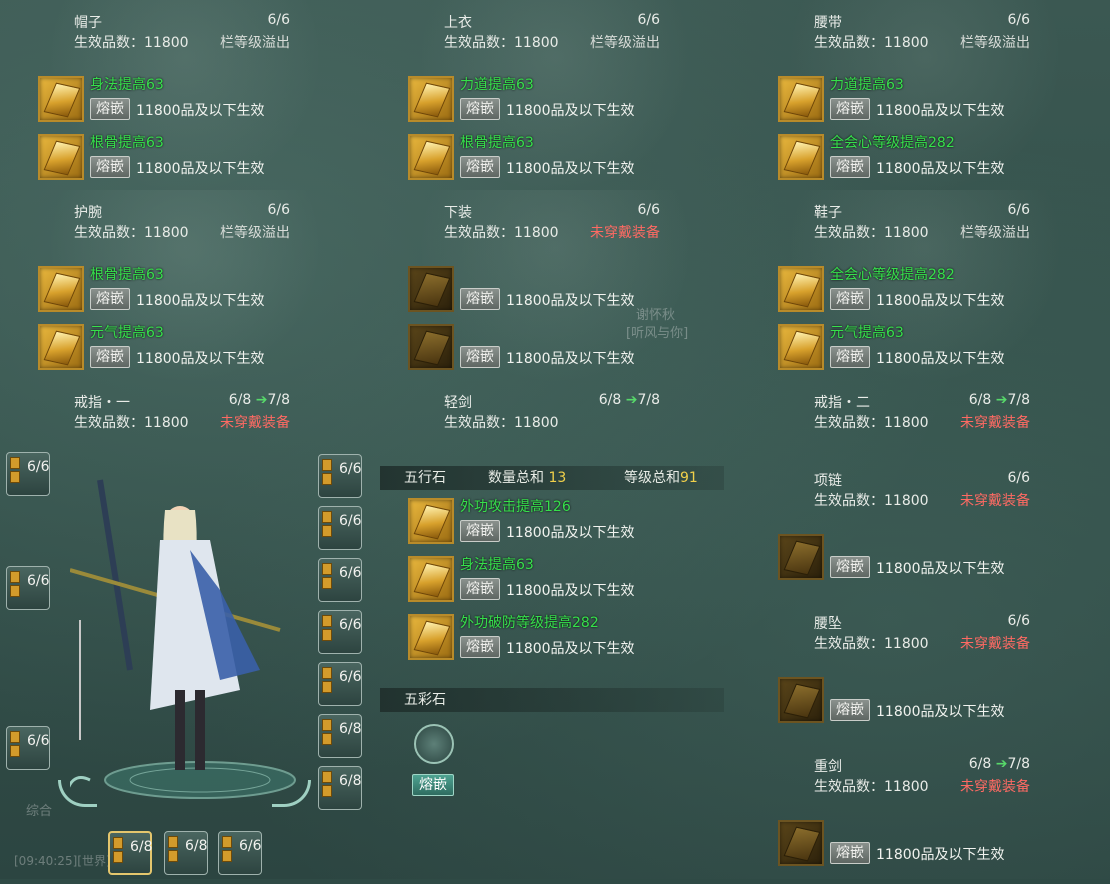 The width and height of the screenshot is (1110, 884). I want to click on wuxing-lvl-label: 等级总和, so click(652, 478).